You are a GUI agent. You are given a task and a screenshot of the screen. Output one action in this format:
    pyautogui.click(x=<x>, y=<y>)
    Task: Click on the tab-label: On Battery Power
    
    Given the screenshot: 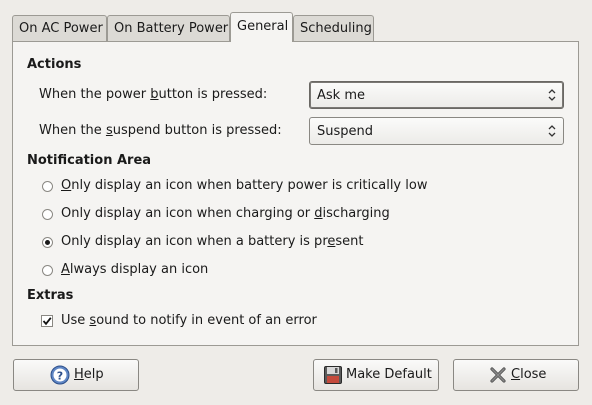 What is the action you would take?
    pyautogui.click(x=171, y=28)
    